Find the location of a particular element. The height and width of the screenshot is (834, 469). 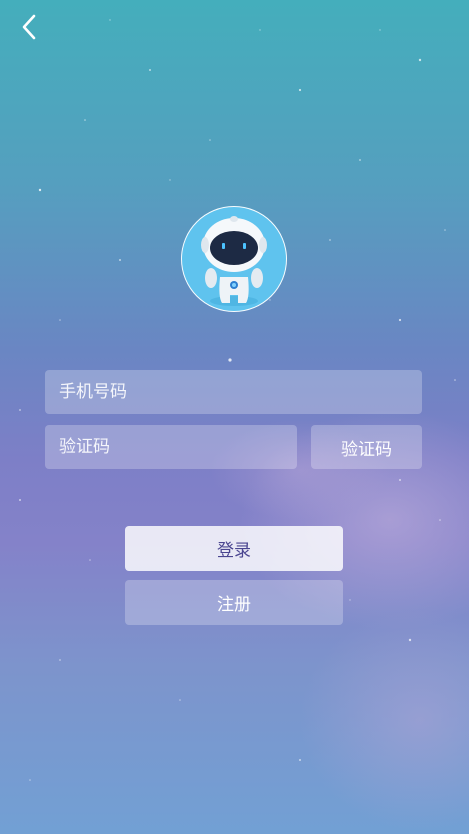

chevron-left-icon is located at coordinates (29, 27).